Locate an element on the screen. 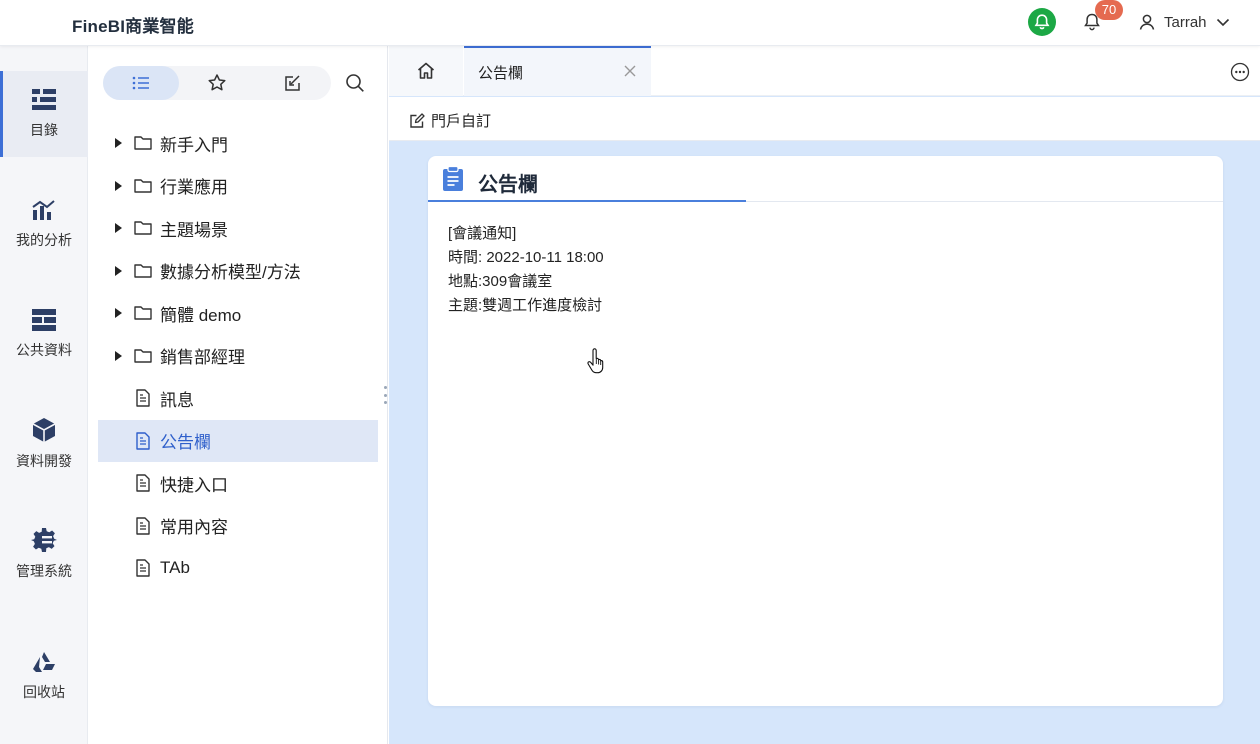 Image resolution: width=1260 pixels, height=744 pixels. nav-label: 目錄 is located at coordinates (44, 130).